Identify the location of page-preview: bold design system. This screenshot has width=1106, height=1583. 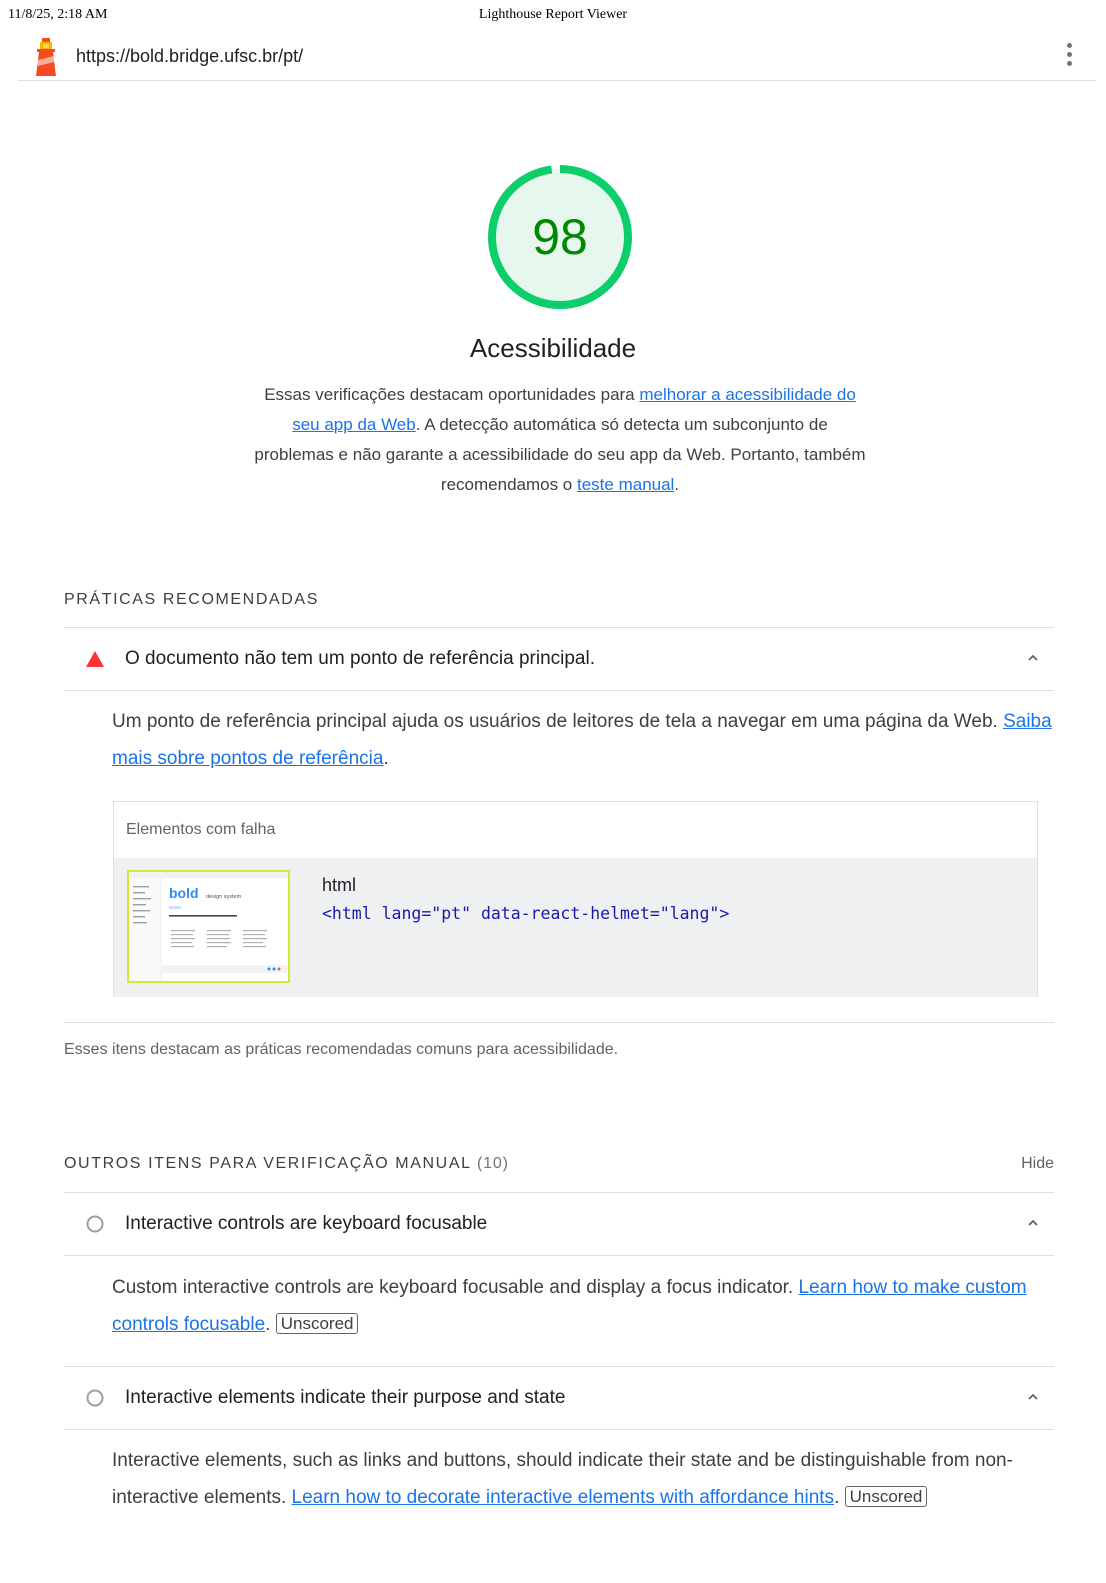
(208, 926).